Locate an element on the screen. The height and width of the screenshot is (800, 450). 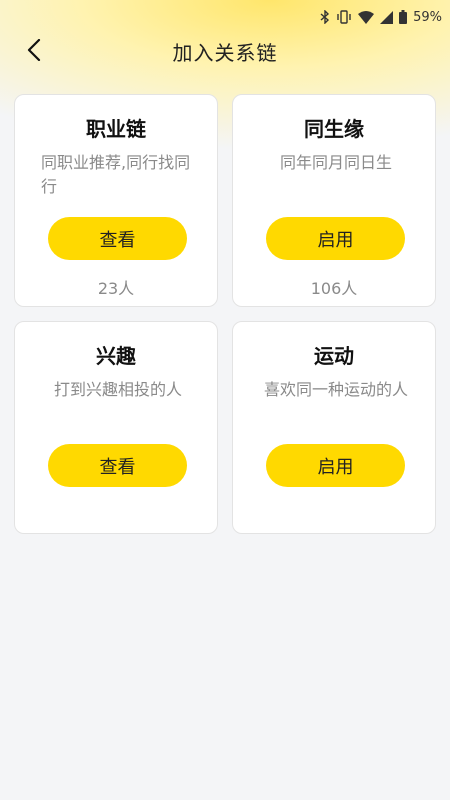
card-title: 同生缘 is located at coordinates (334, 129).